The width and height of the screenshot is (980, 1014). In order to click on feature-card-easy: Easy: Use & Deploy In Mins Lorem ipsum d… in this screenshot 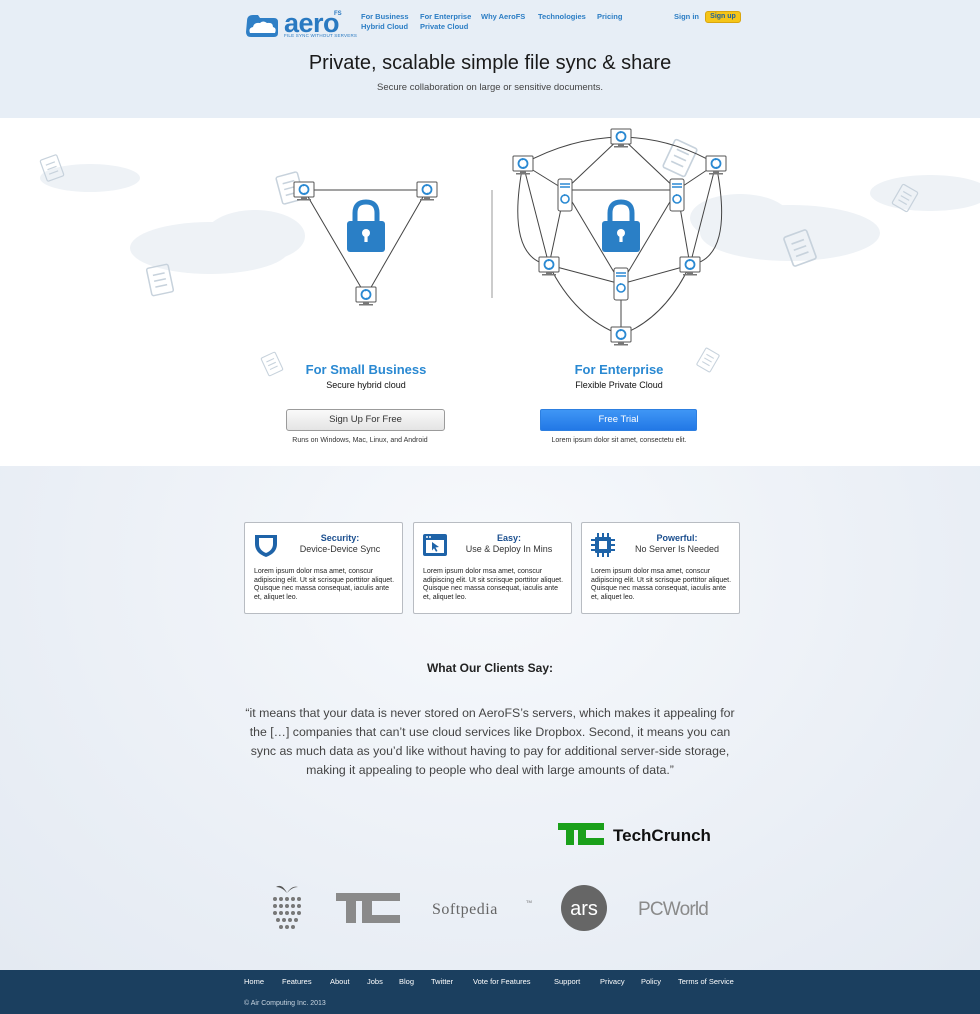, I will do `click(492, 568)`.